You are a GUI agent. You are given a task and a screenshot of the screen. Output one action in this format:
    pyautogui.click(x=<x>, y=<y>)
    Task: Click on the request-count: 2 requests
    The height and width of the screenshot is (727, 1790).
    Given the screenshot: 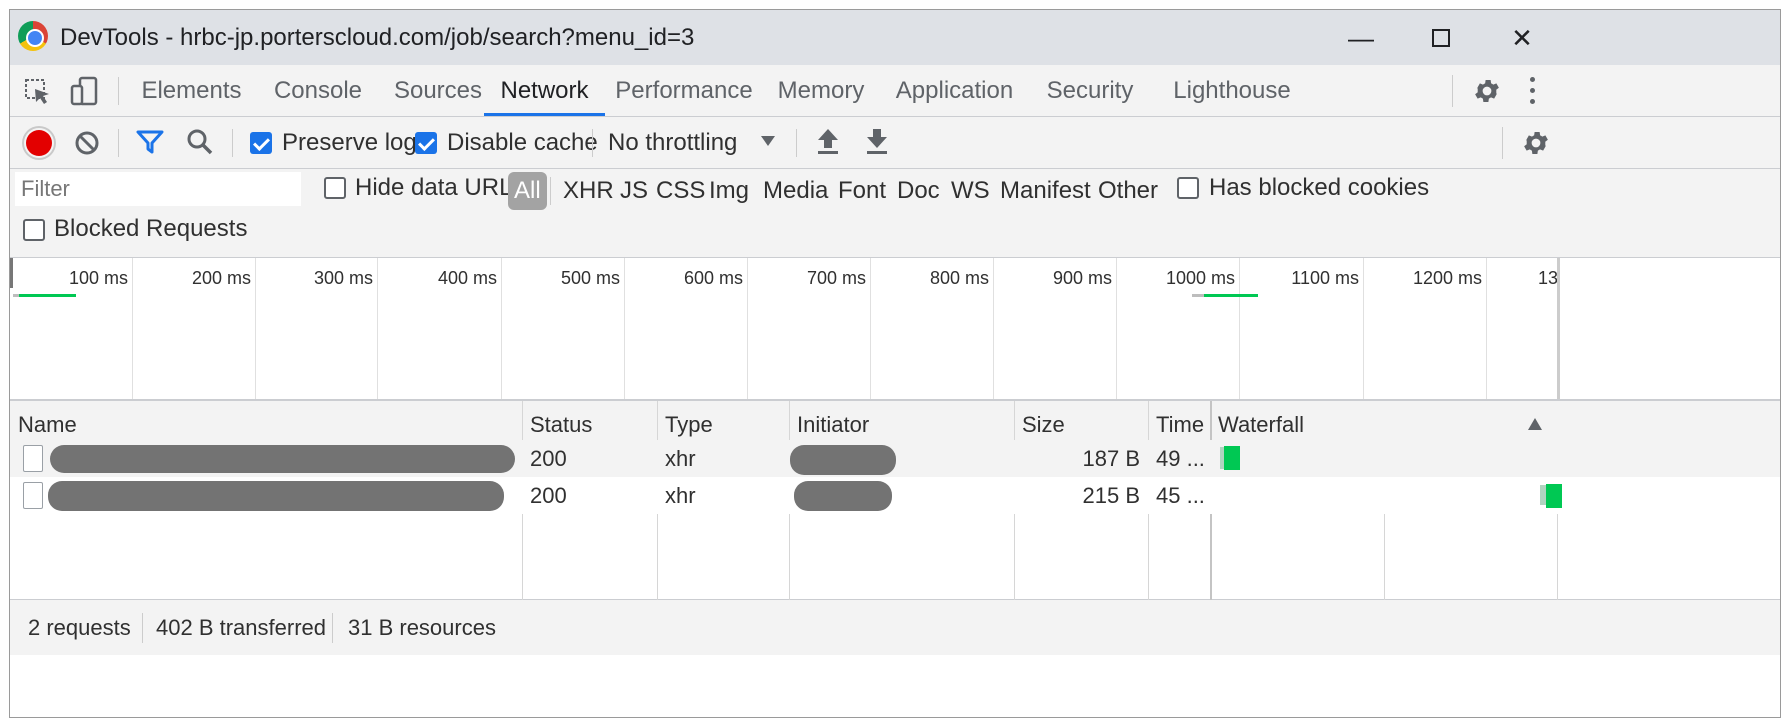 What is the action you would take?
    pyautogui.click(x=79, y=627)
    